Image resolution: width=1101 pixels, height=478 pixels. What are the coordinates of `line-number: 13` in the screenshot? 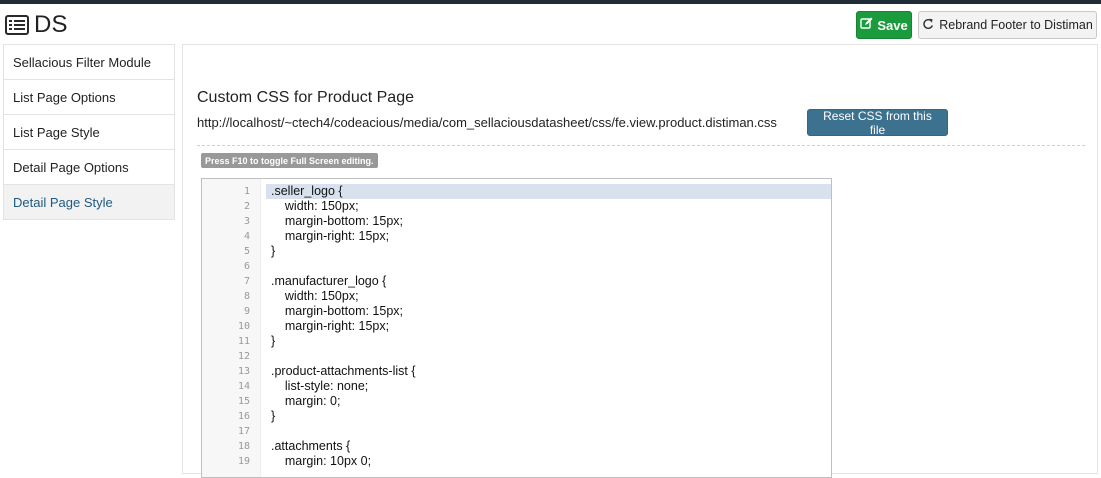 It's located at (243, 371).